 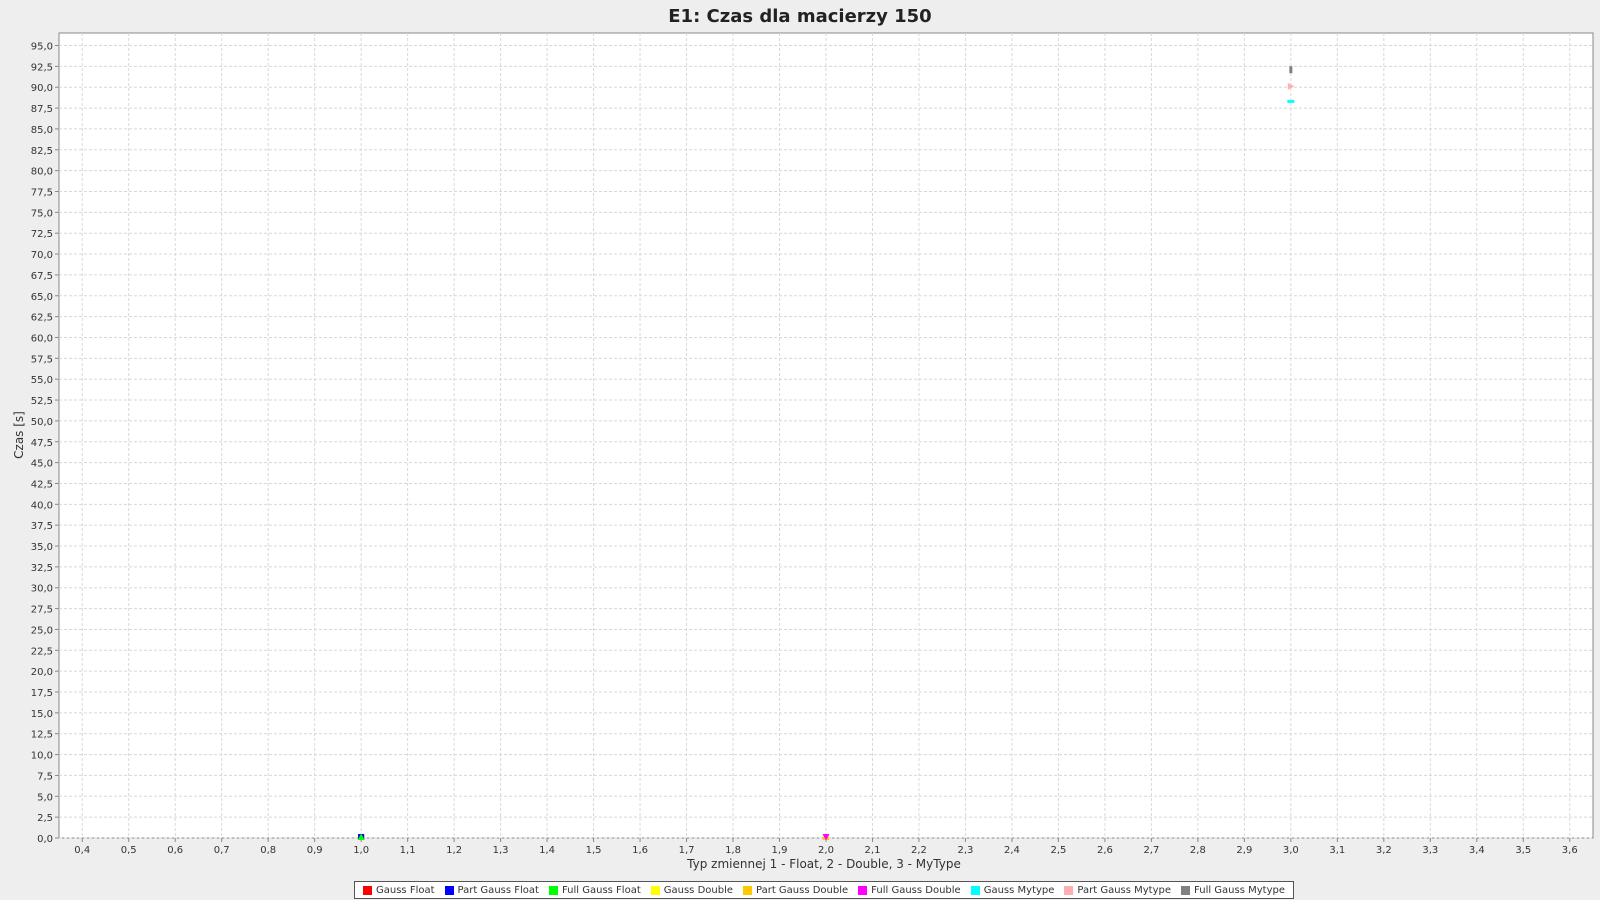 What do you see at coordinates (826, 850) in the screenshot?
I see `x-tick-label: 2,0` at bounding box center [826, 850].